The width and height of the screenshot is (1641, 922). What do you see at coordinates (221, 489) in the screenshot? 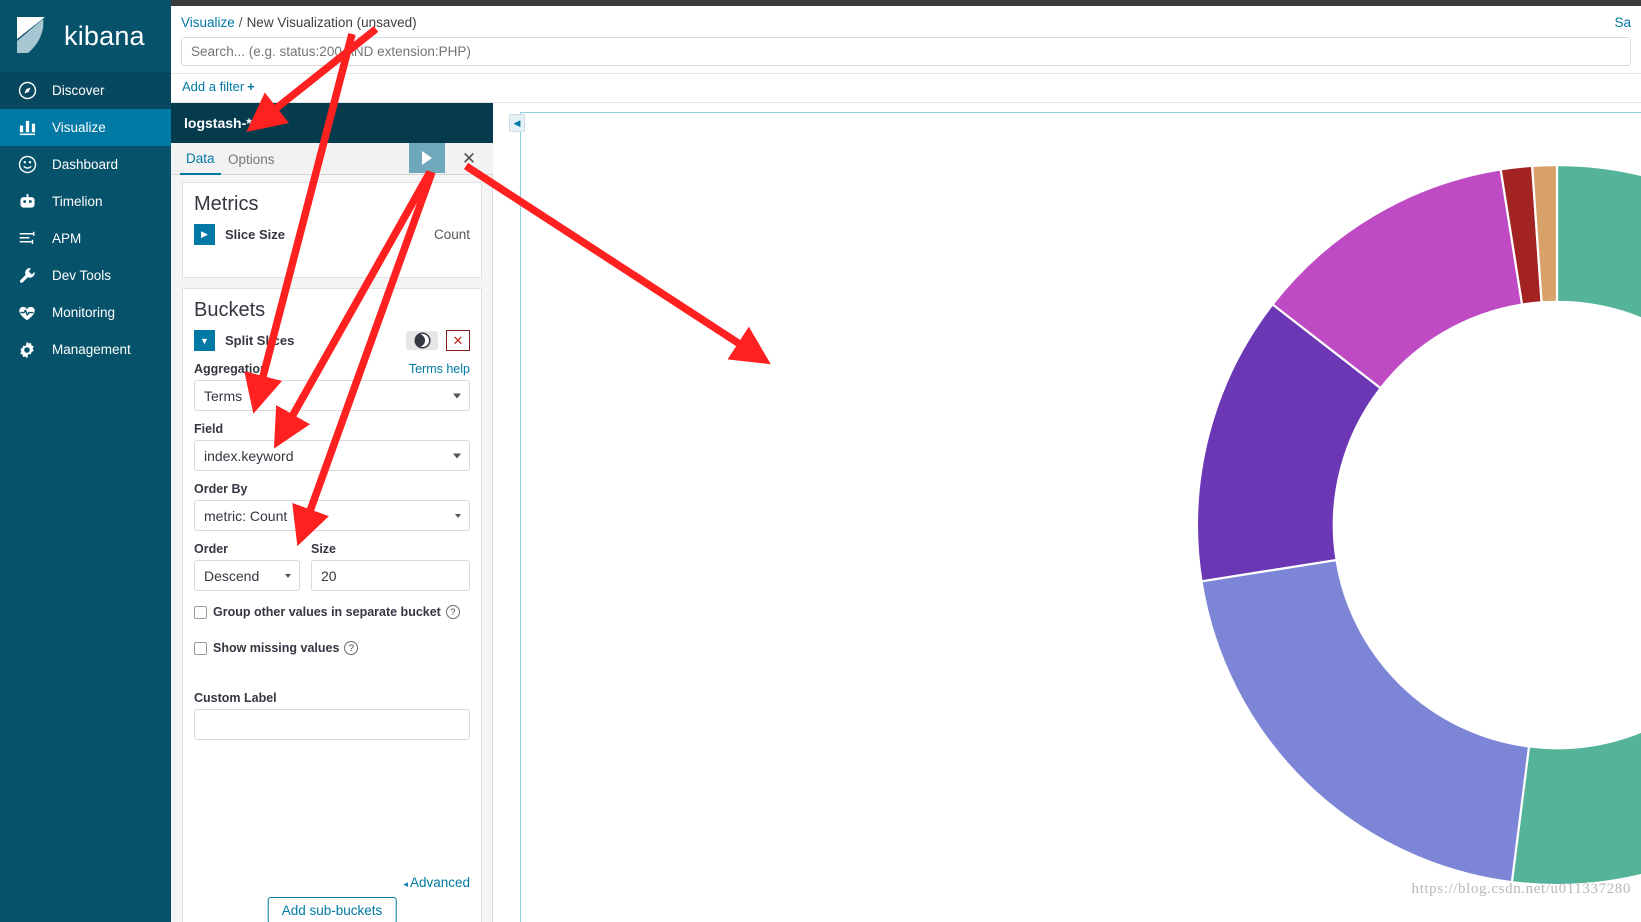
I see `order-by-label: Order By` at bounding box center [221, 489].